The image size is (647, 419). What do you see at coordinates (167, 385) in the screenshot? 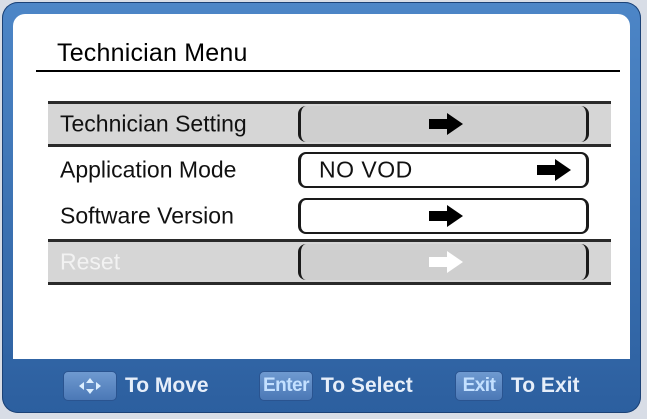
I see `hint-move-label: To Move` at bounding box center [167, 385].